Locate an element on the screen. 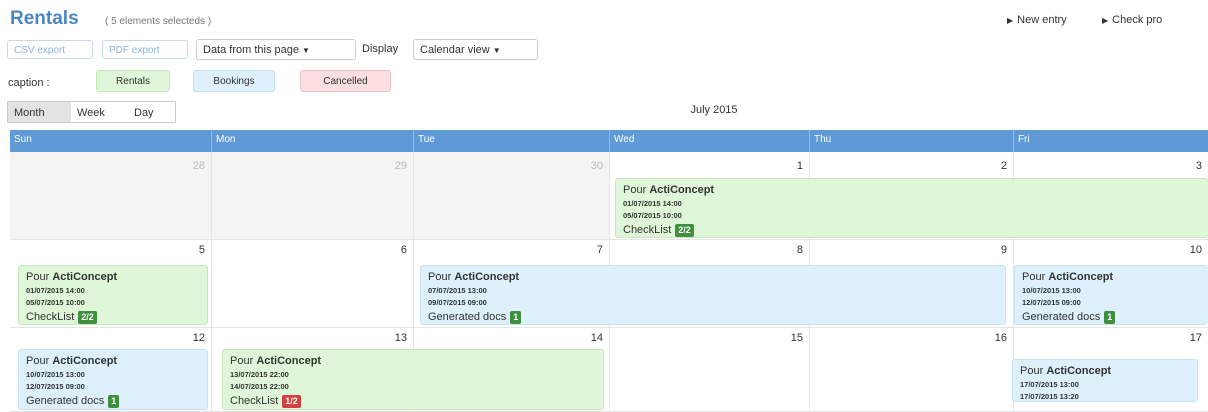 The height and width of the screenshot is (412, 1208). day-number: 2 is located at coordinates (1003, 166).